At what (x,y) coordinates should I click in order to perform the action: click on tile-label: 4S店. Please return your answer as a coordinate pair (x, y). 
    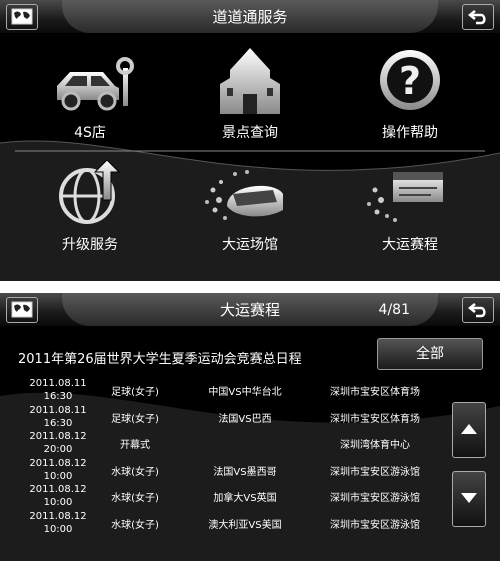
    Looking at the image, I should click on (90, 133).